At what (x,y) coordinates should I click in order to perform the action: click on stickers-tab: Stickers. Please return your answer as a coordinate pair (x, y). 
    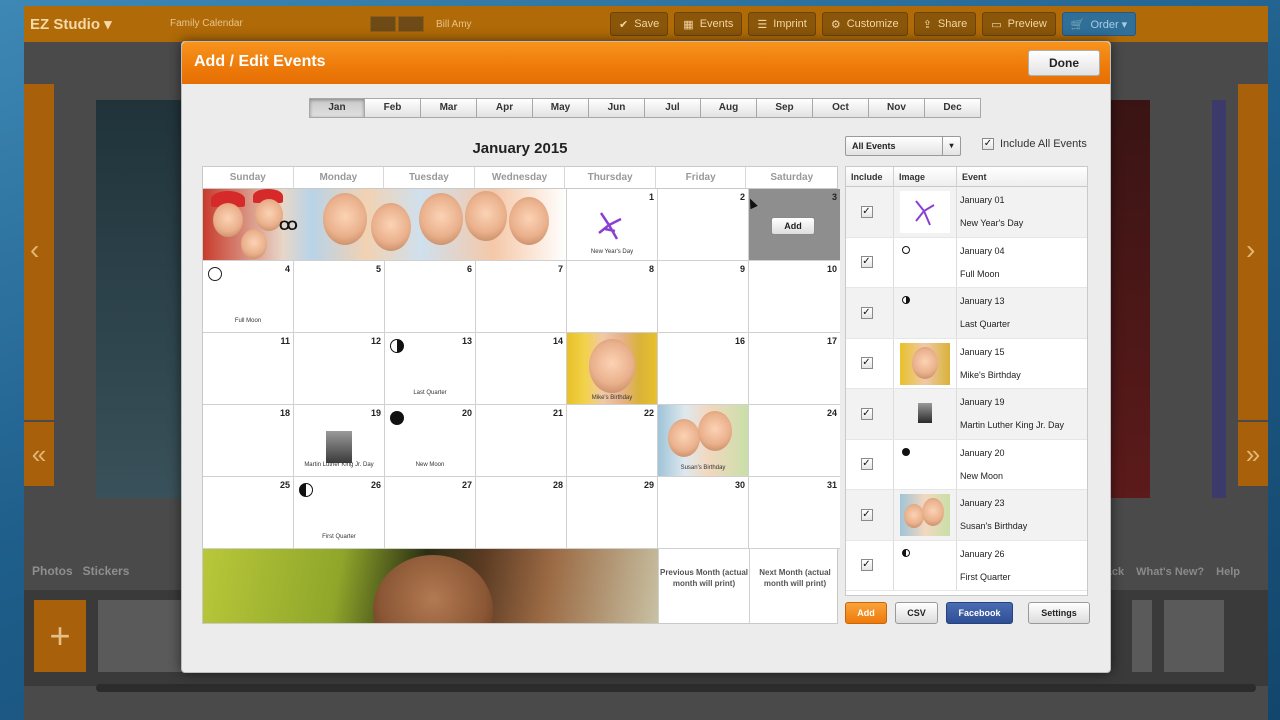
    Looking at the image, I should click on (106, 571).